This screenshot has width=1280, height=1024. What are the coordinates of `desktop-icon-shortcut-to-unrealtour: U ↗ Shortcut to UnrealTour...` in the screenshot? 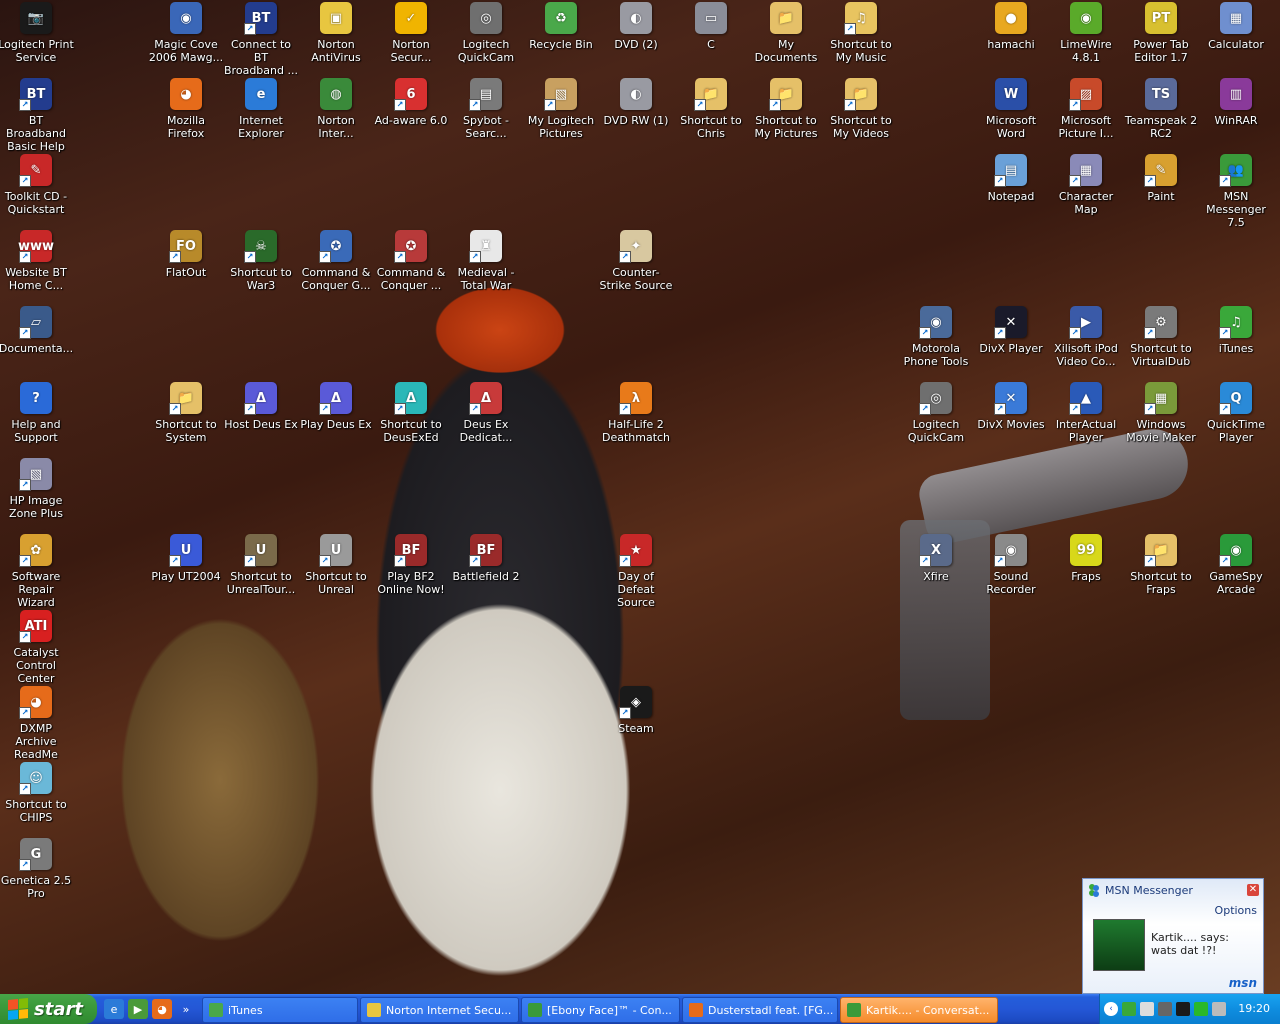 It's located at (261, 570).